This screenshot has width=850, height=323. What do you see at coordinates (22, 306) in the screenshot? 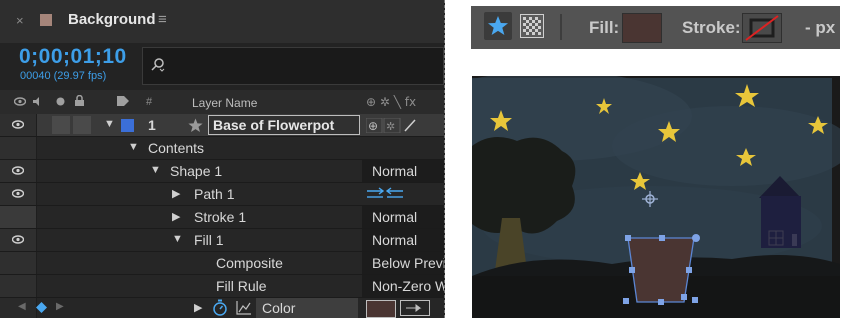
I see `previous-keyframe-icon: ◀` at bounding box center [22, 306].